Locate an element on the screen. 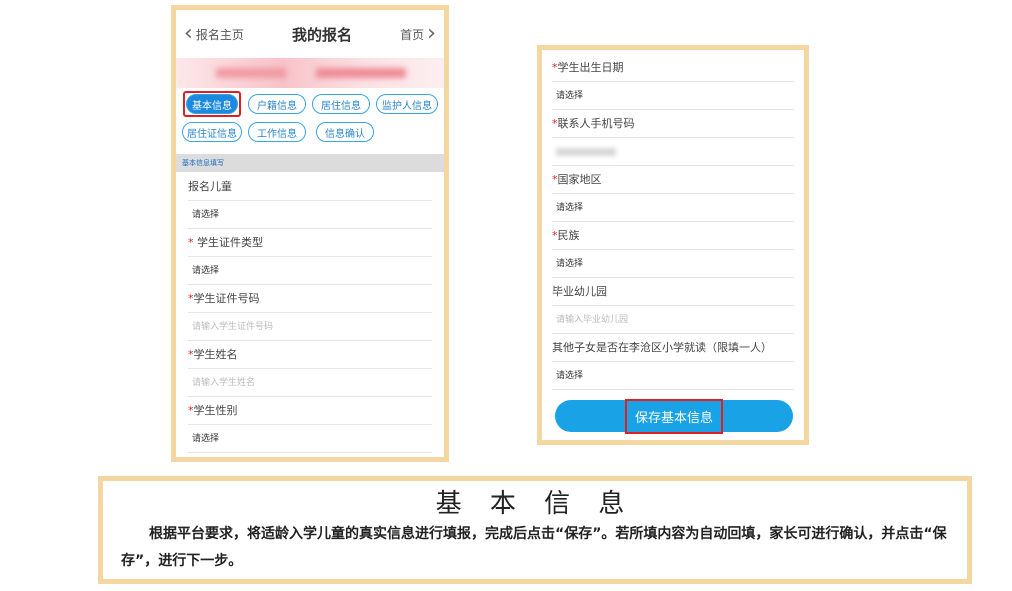 The image size is (1012, 591). country-select: 请选择 is located at coordinates (673, 208).